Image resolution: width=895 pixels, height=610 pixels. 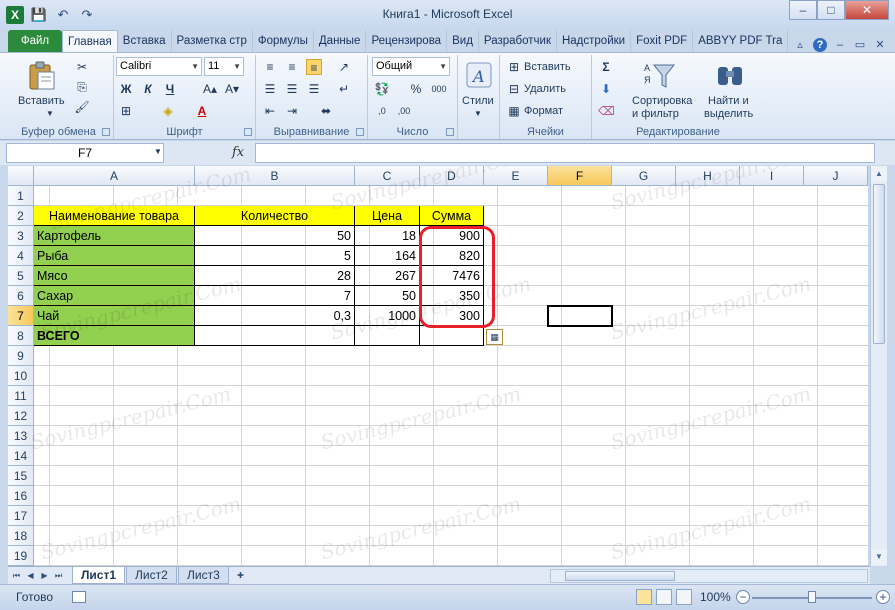 What do you see at coordinates (21, 476) in the screenshot?
I see `row-header: 15` at bounding box center [21, 476].